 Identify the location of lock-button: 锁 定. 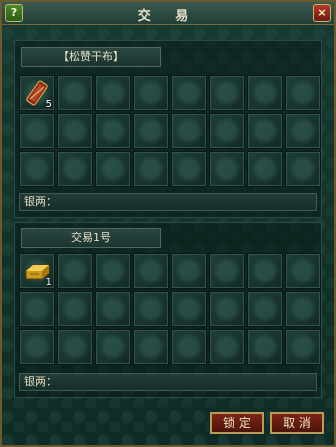
(237, 423).